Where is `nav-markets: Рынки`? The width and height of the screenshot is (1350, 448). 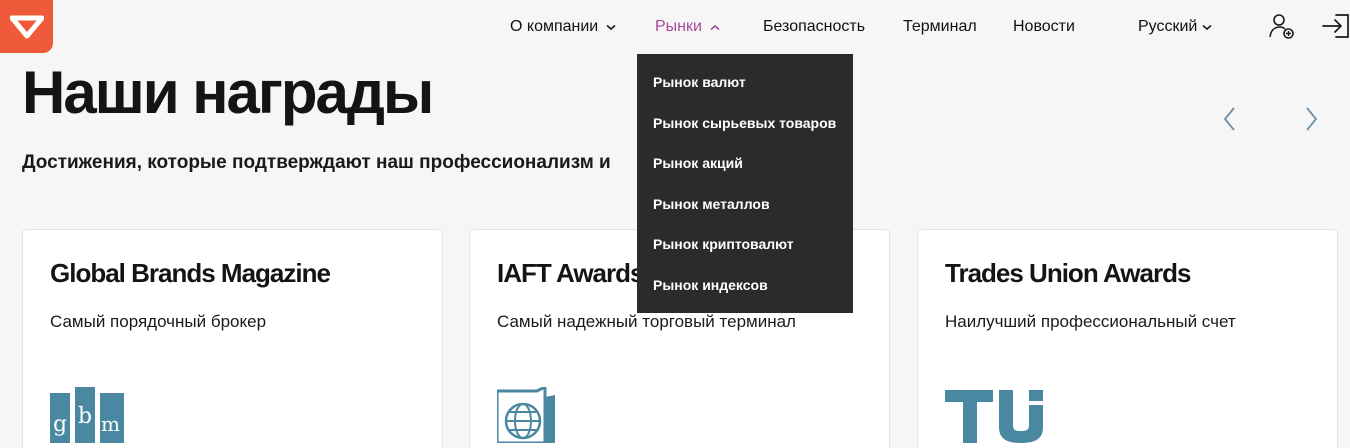
nav-markets: Рынки is located at coordinates (687, 27).